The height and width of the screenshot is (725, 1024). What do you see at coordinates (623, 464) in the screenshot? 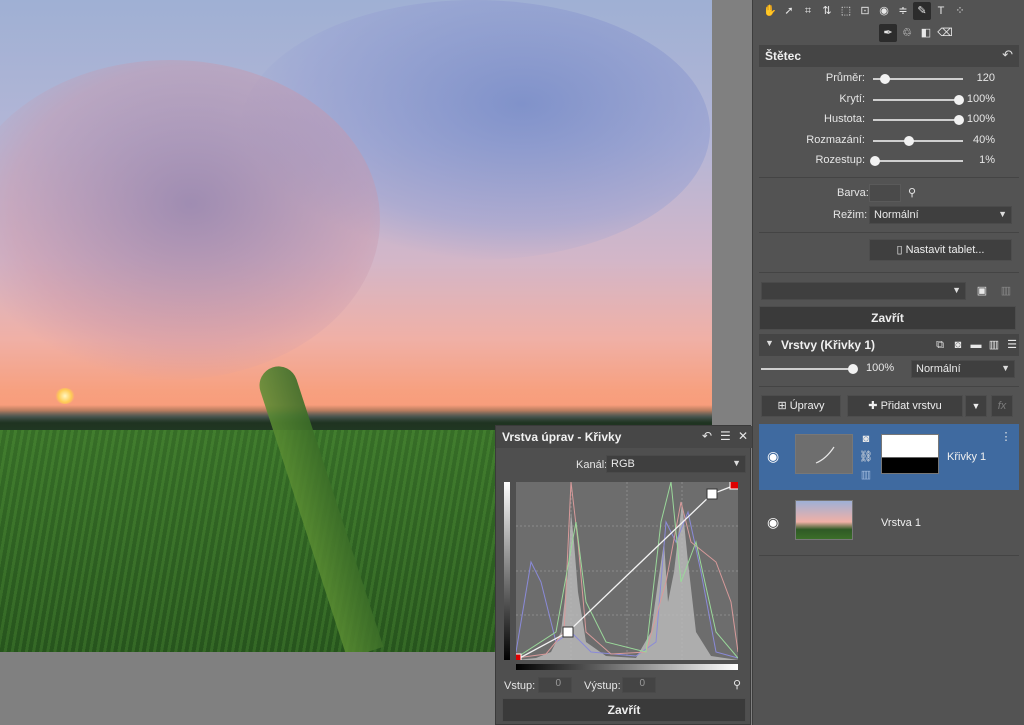
I see `channel-value: RGB` at bounding box center [623, 464].